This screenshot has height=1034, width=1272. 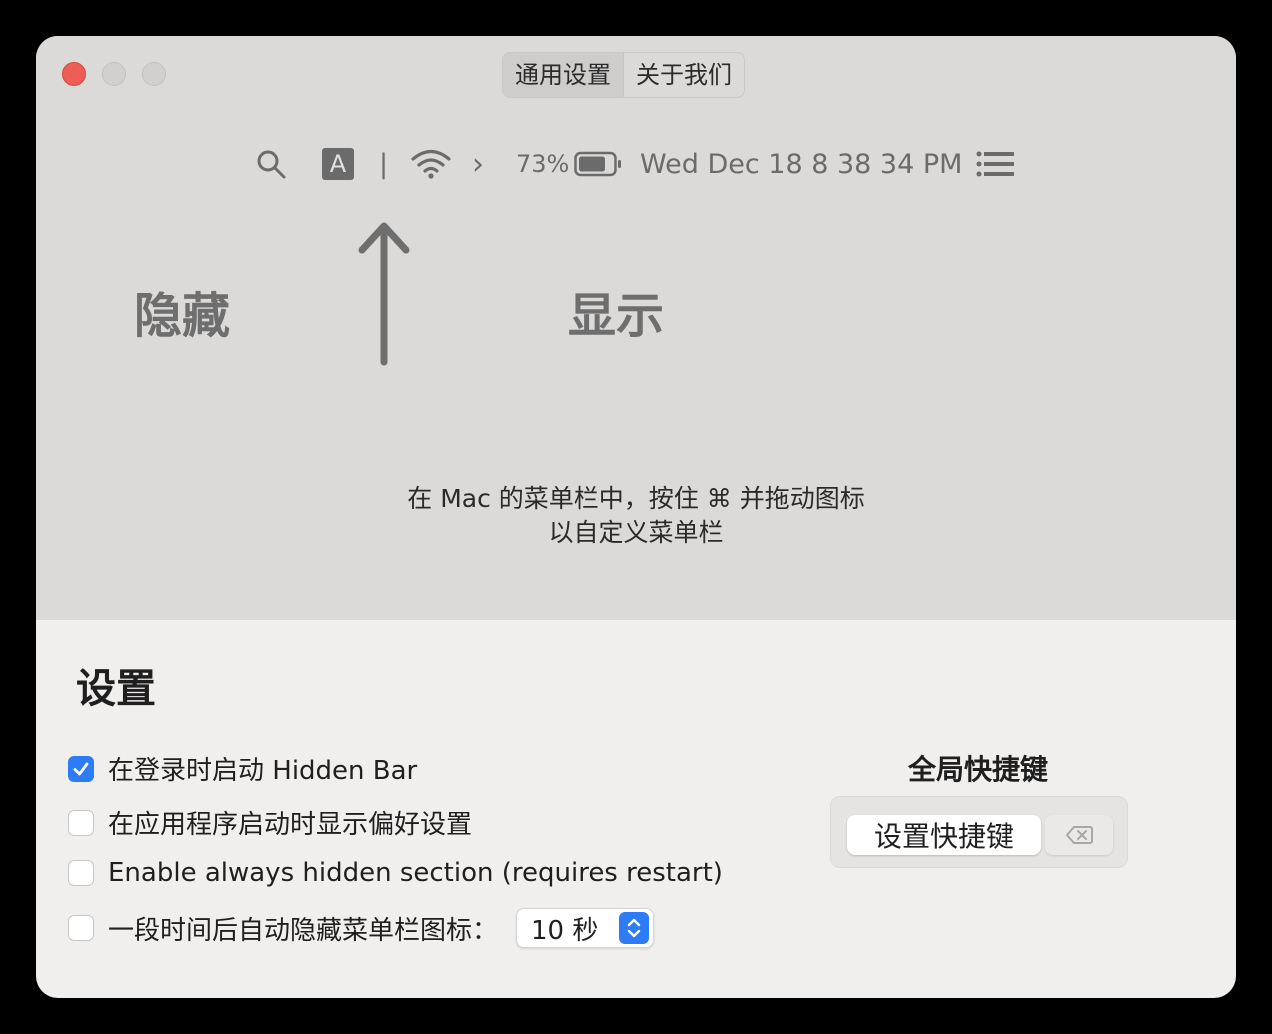 What do you see at coordinates (543, 164) in the screenshot?
I see `battery-percent: 73%` at bounding box center [543, 164].